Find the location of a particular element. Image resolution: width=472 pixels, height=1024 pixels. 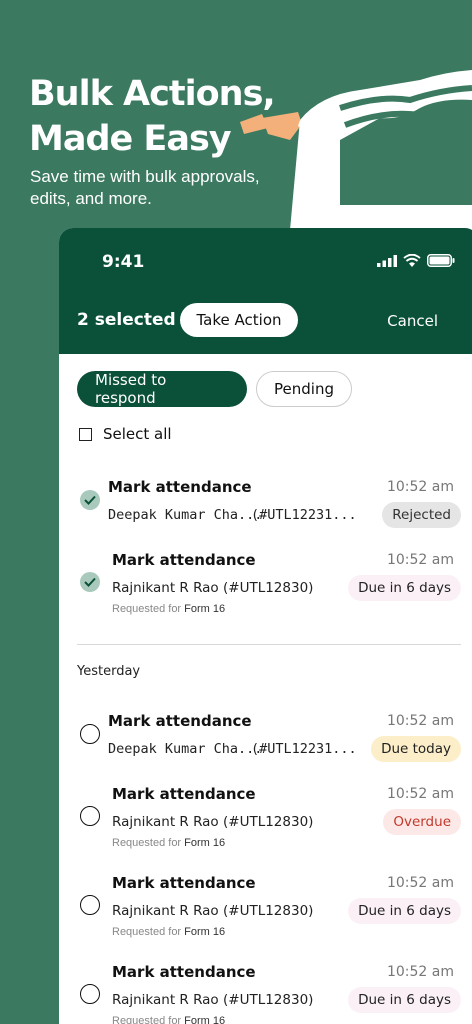

status-badge: Due today is located at coordinates (416, 749).